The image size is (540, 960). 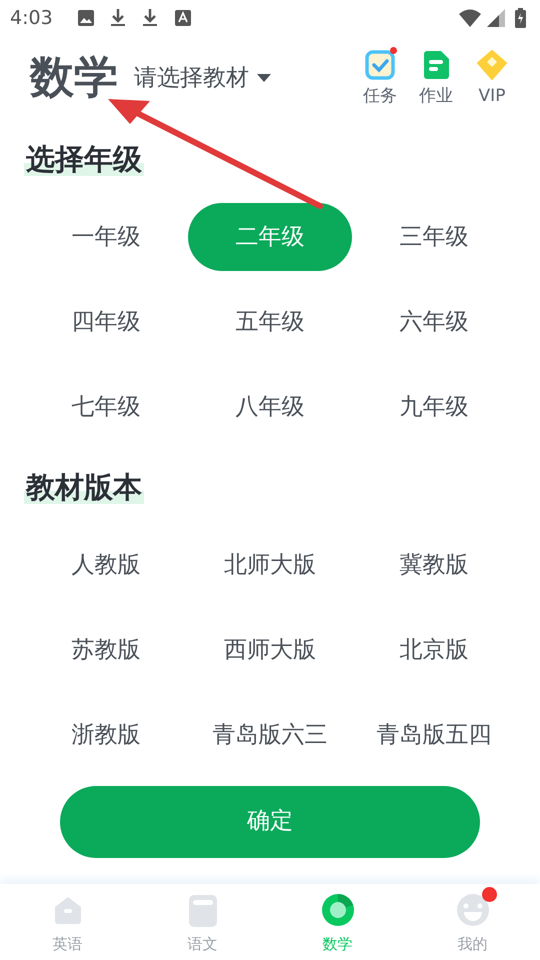 I want to click on diamond-icon, so click(x=492, y=65).